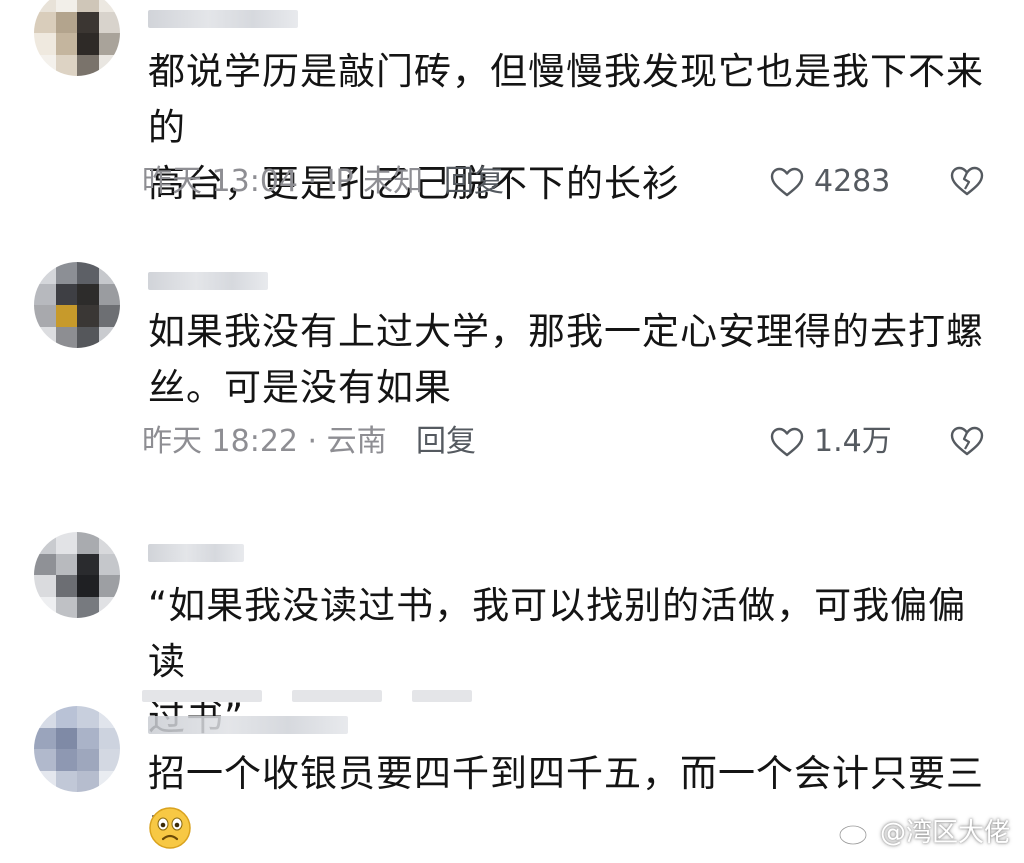 The image size is (1024, 863). Describe the element at coordinates (170, 830) in the screenshot. I see `frowning-face-emoji-icon` at that location.